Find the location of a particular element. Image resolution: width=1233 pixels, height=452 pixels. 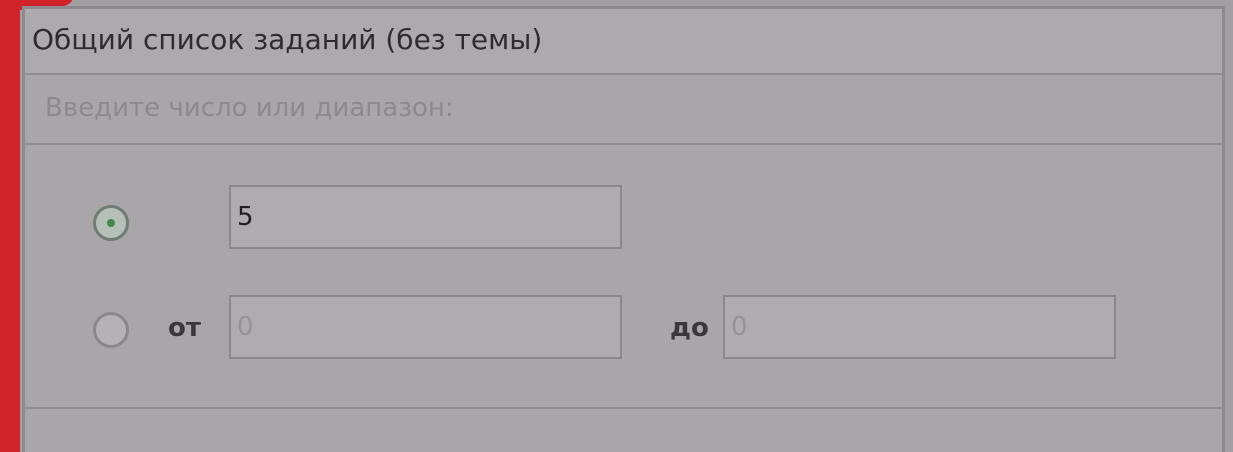

range-to-label: до is located at coordinates (689, 328).